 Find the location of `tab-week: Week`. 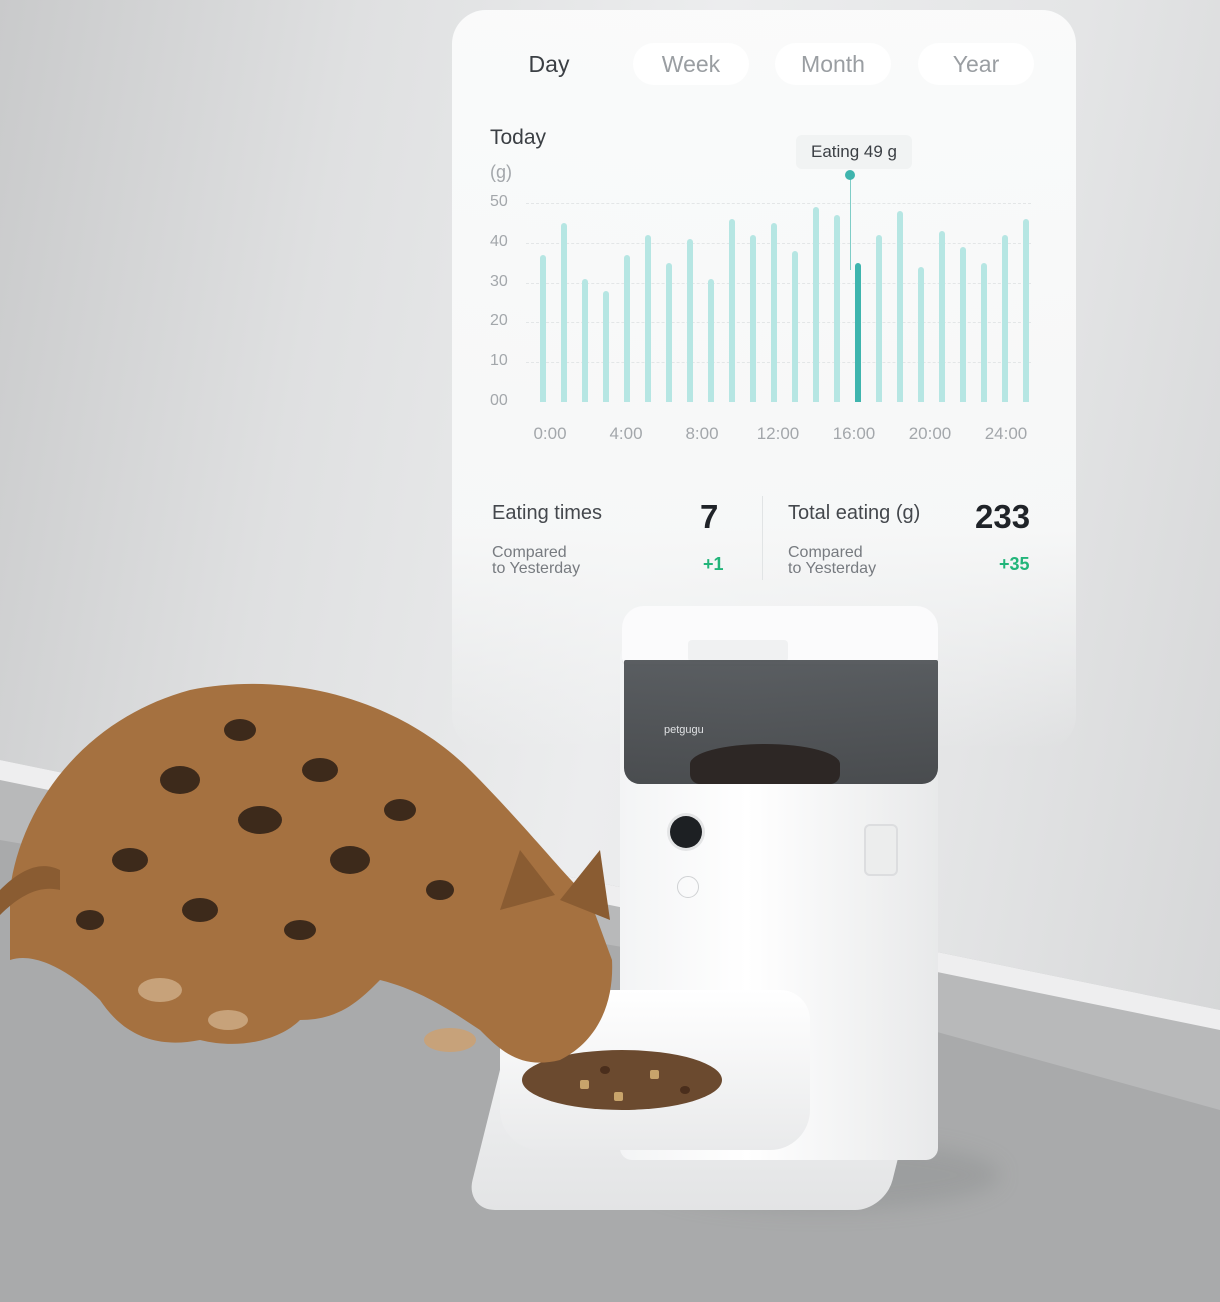

tab-week: Week is located at coordinates (691, 64).